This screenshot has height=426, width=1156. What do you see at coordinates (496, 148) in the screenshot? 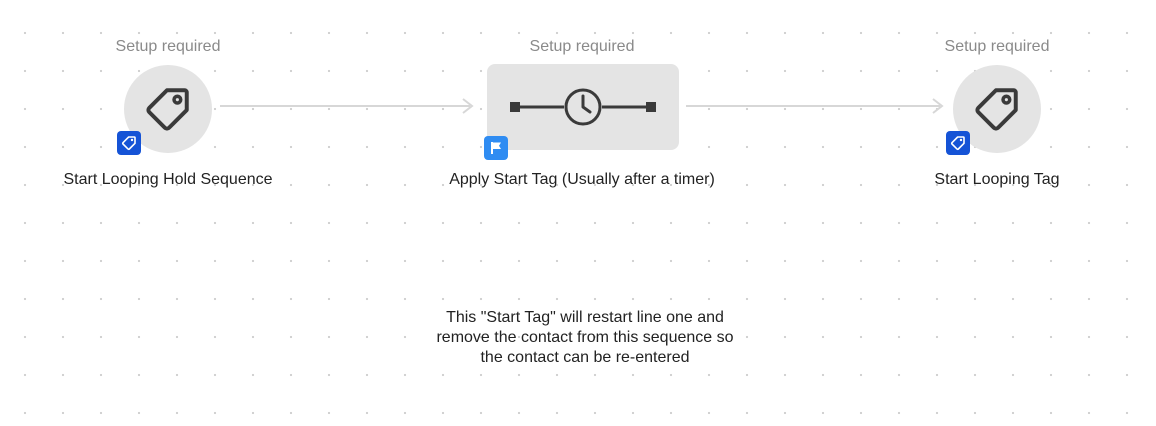
I see `flag-badge-icon` at bounding box center [496, 148].